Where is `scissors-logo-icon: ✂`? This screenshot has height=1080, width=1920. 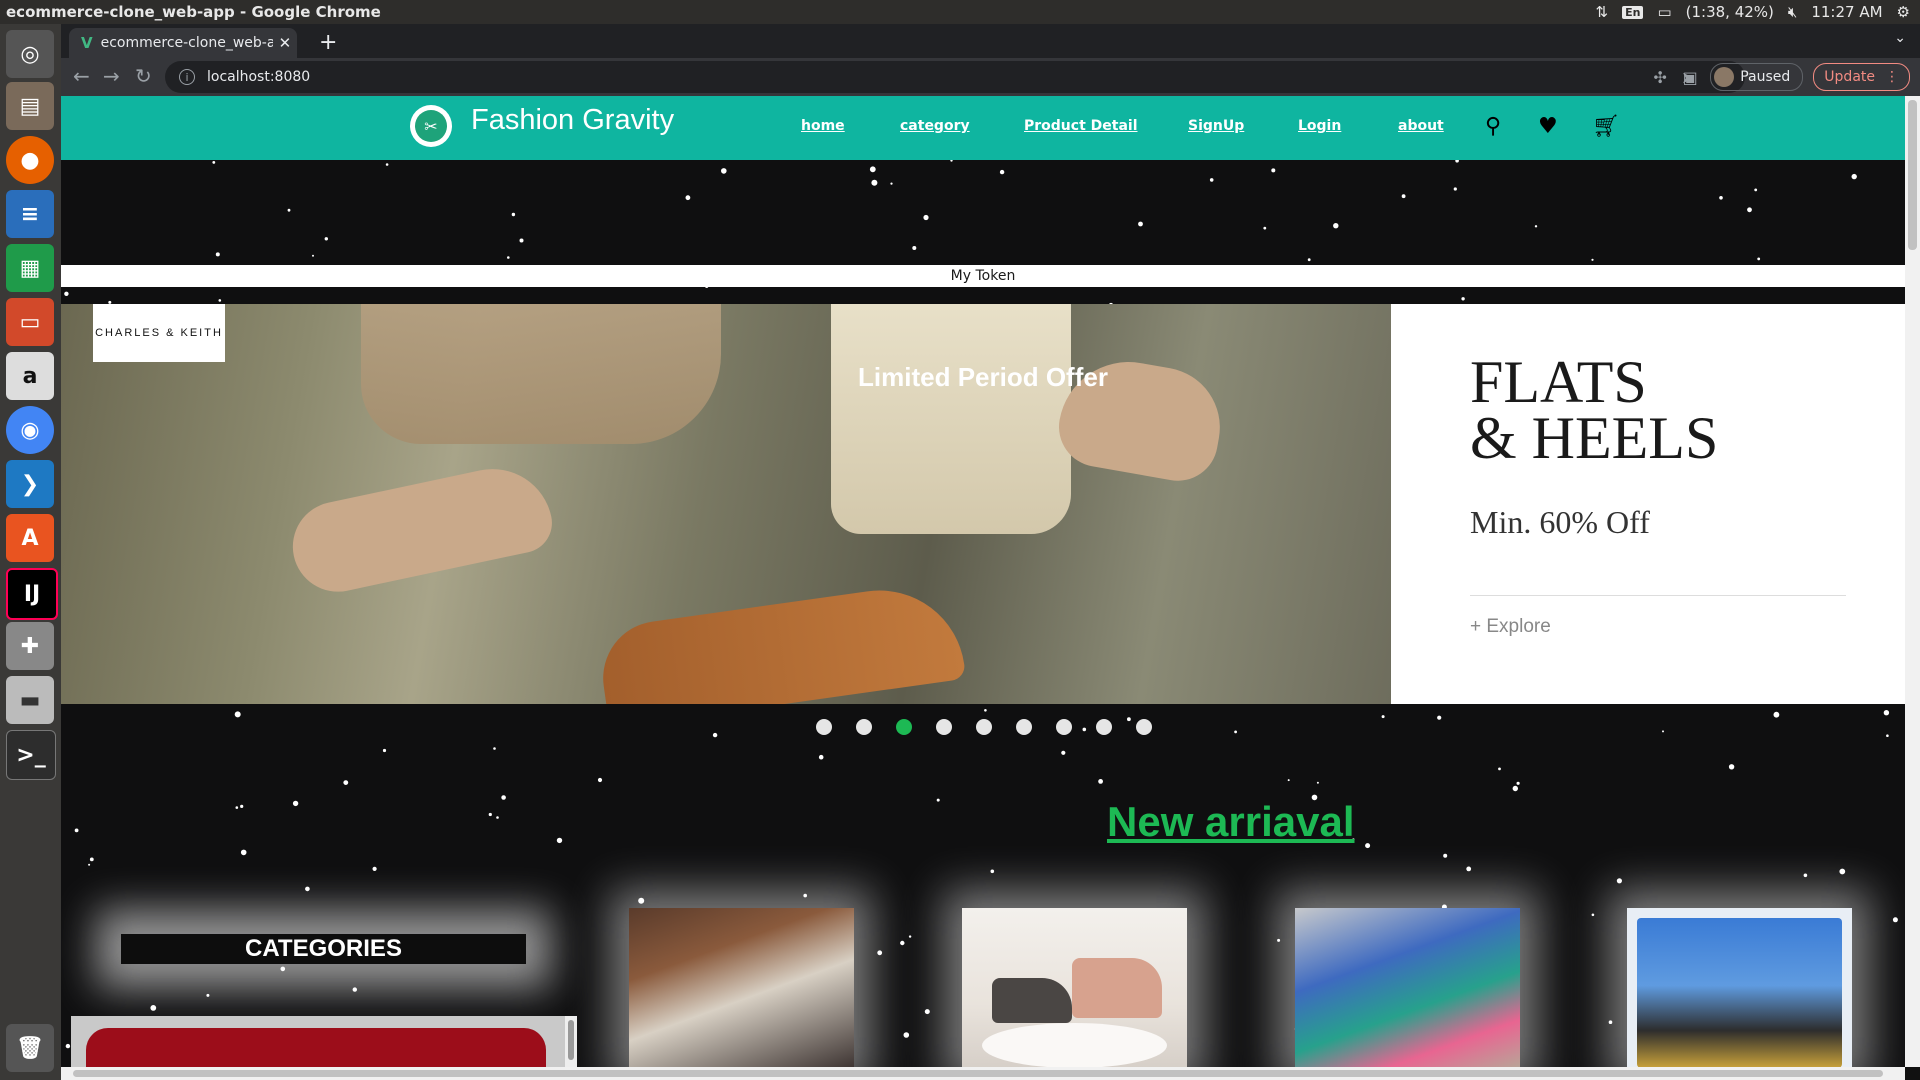
scissors-logo-icon: ✂ is located at coordinates (431, 126).